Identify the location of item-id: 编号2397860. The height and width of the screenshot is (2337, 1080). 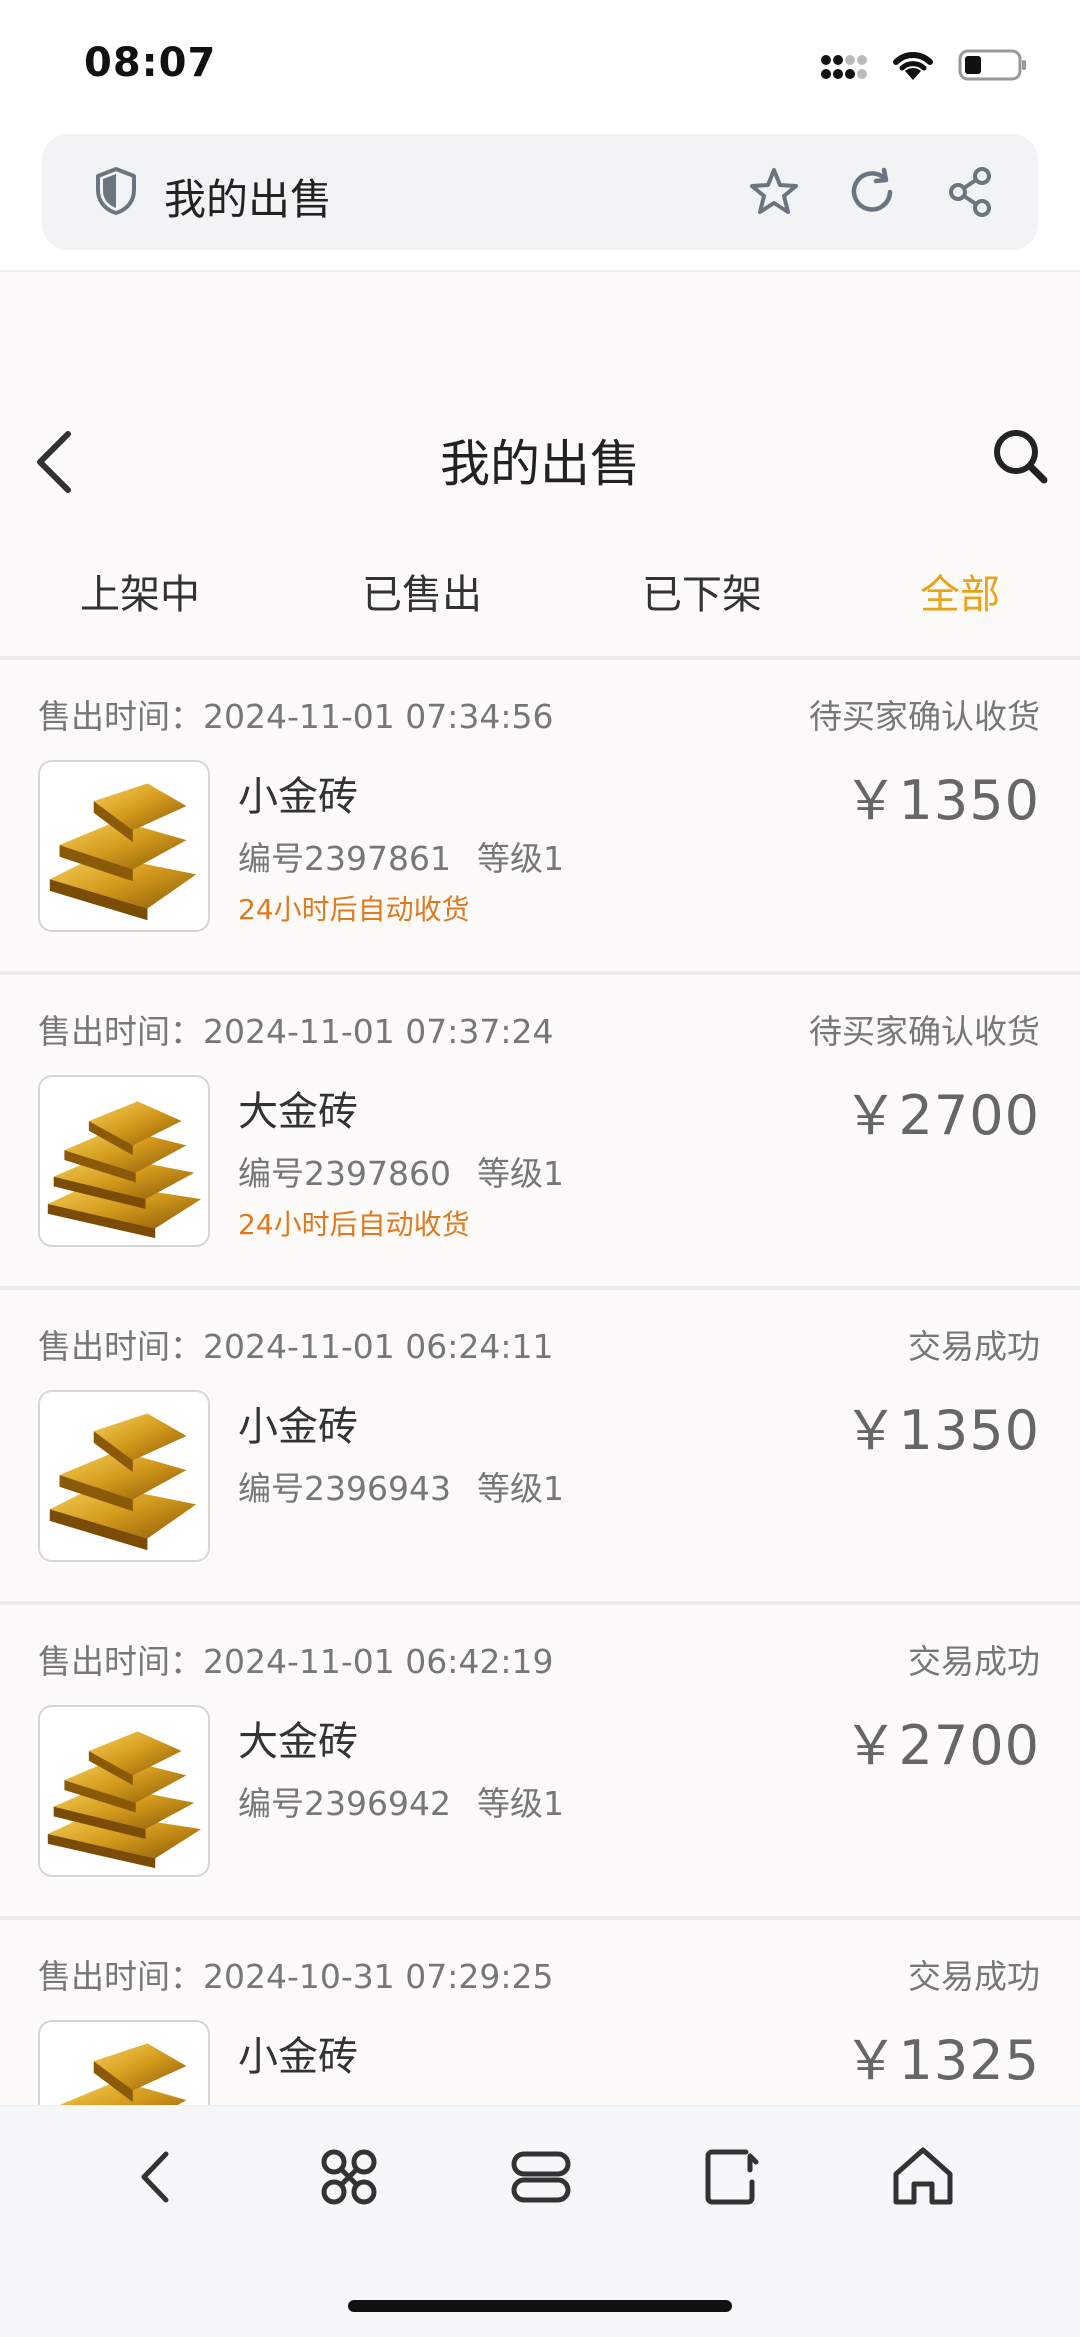
(344, 1173).